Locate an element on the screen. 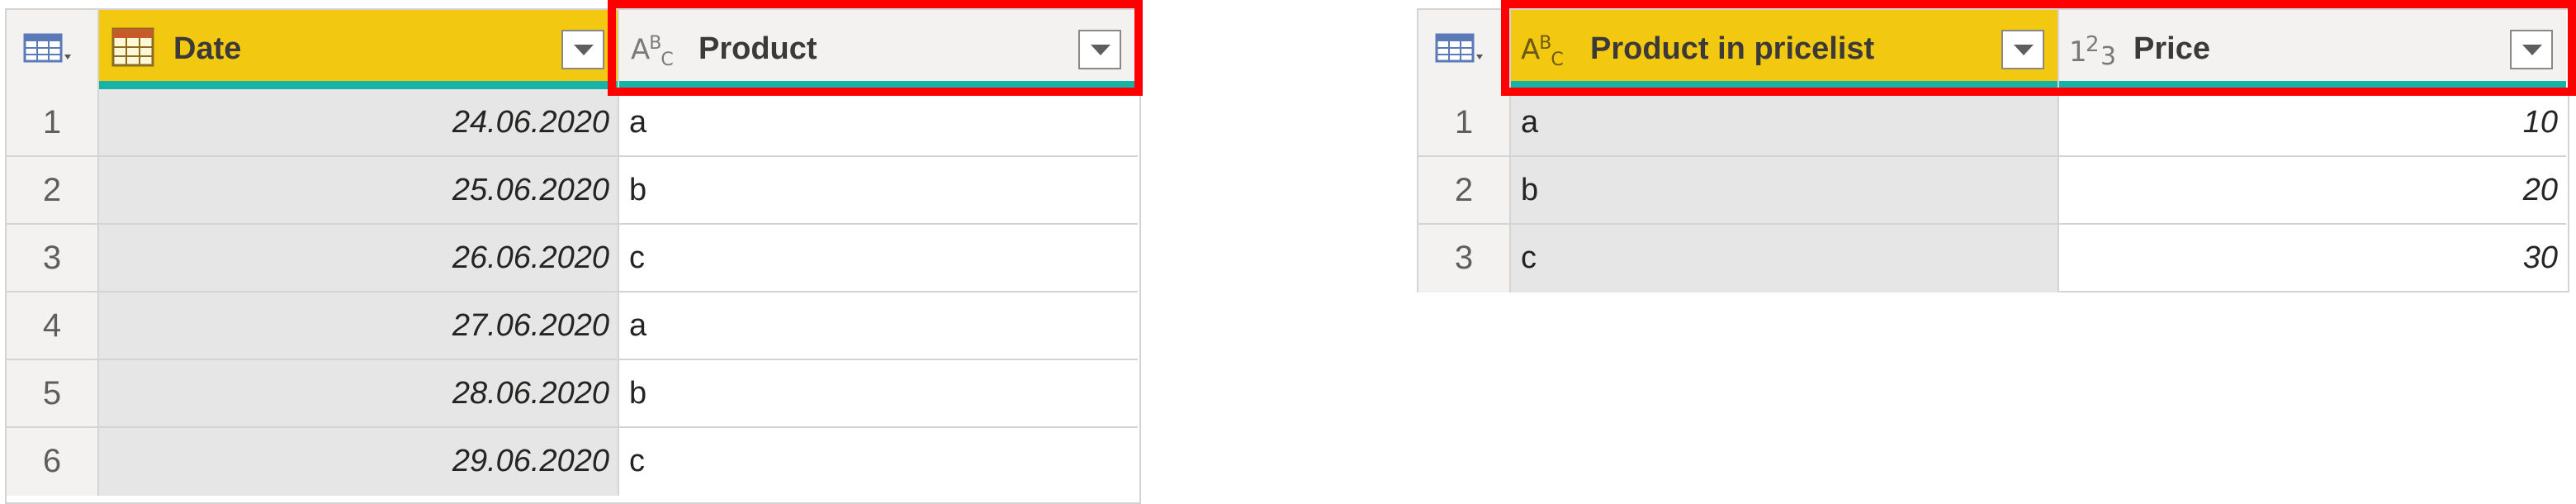 The width and height of the screenshot is (2576, 504). number-type-icon: 1 2 3 is located at coordinates (2092, 51).